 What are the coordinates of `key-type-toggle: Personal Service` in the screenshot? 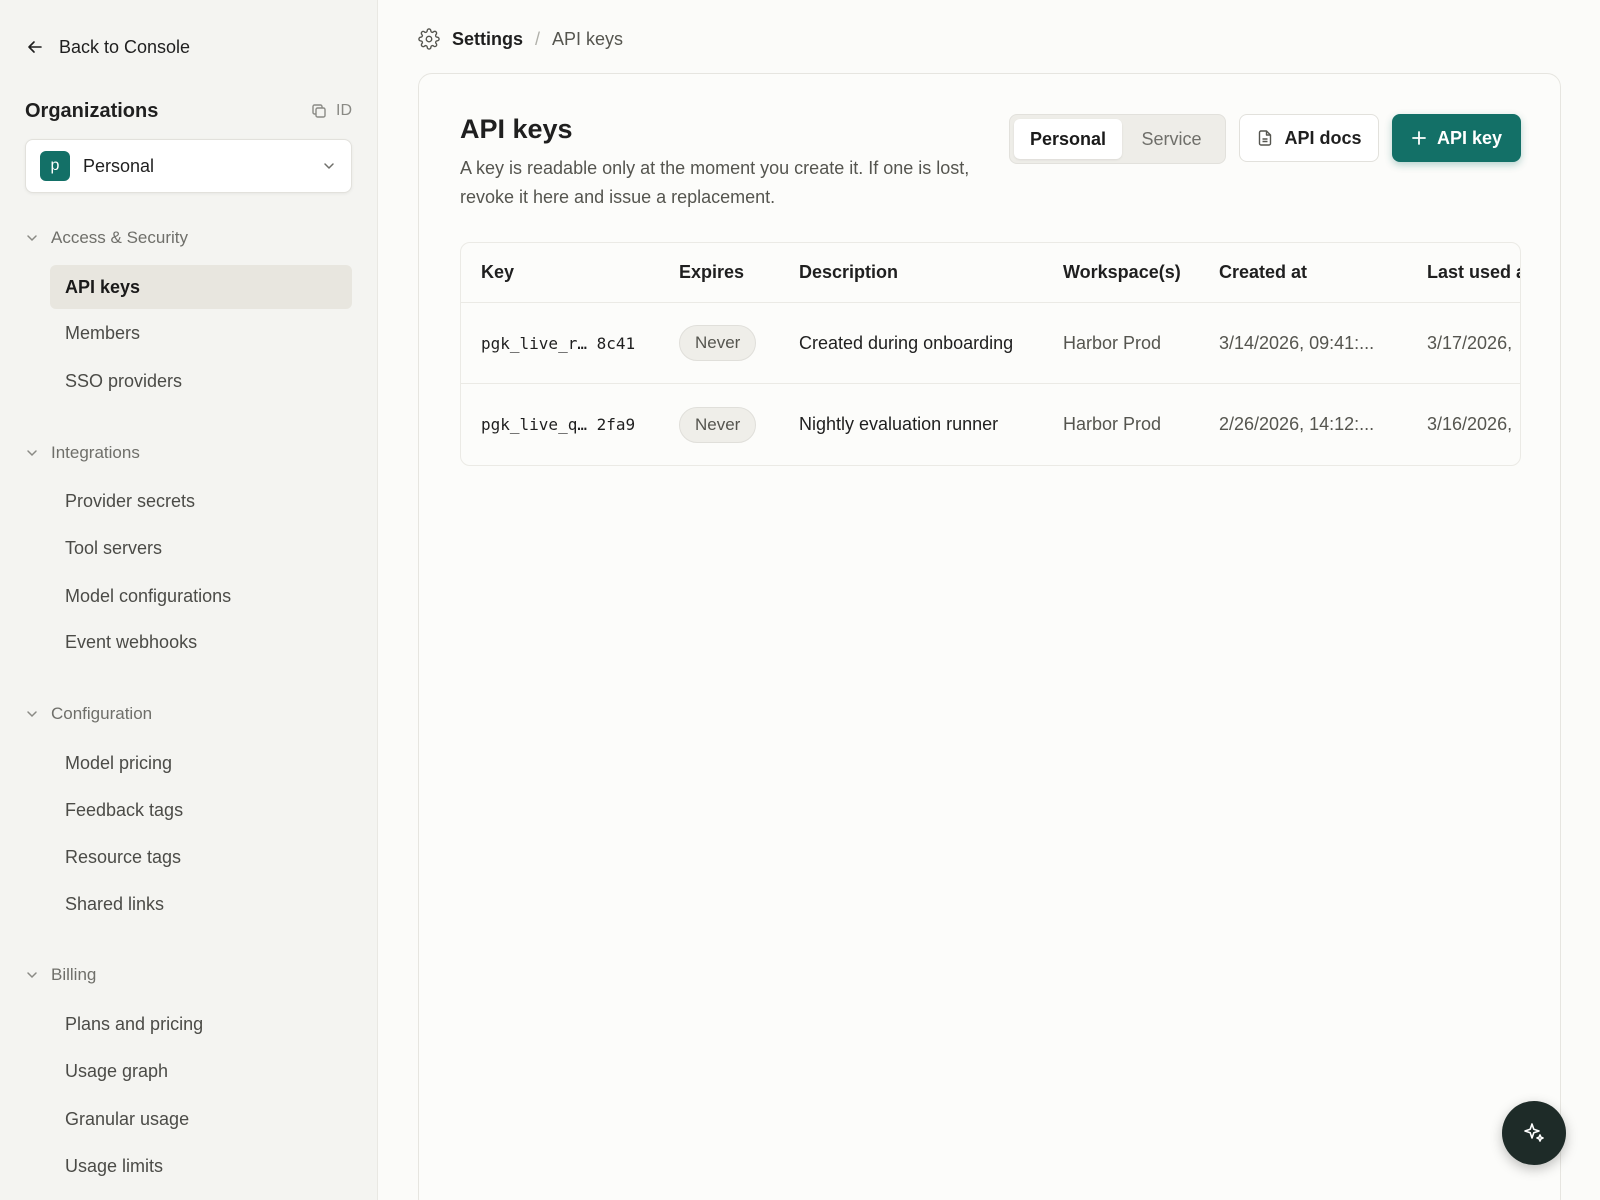 It's located at (1117, 139).